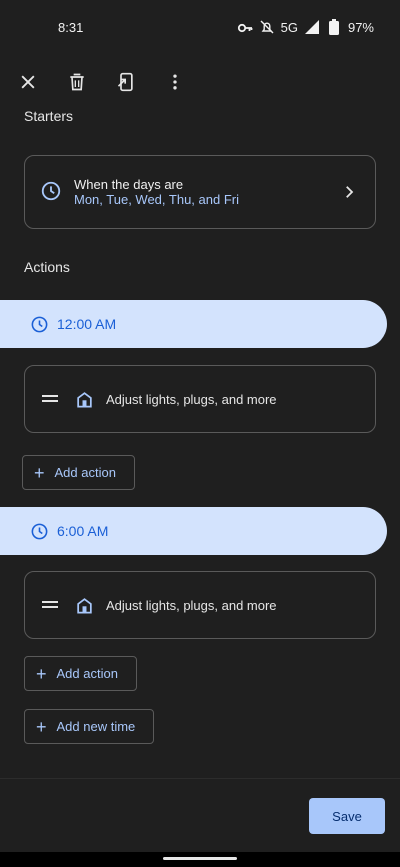  What do you see at coordinates (245, 28) in the screenshot?
I see `vpn-key-icon` at bounding box center [245, 28].